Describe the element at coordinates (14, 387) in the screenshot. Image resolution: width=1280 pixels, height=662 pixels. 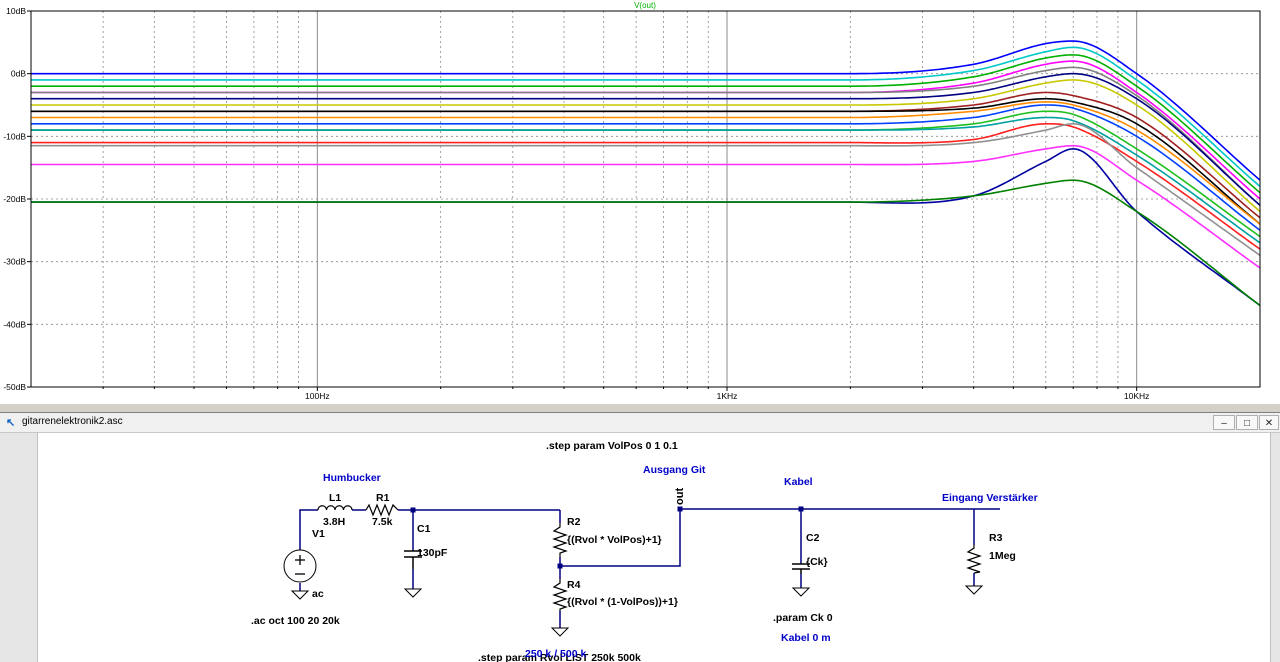
I see `y-tick-label-6: -50dB` at that location.